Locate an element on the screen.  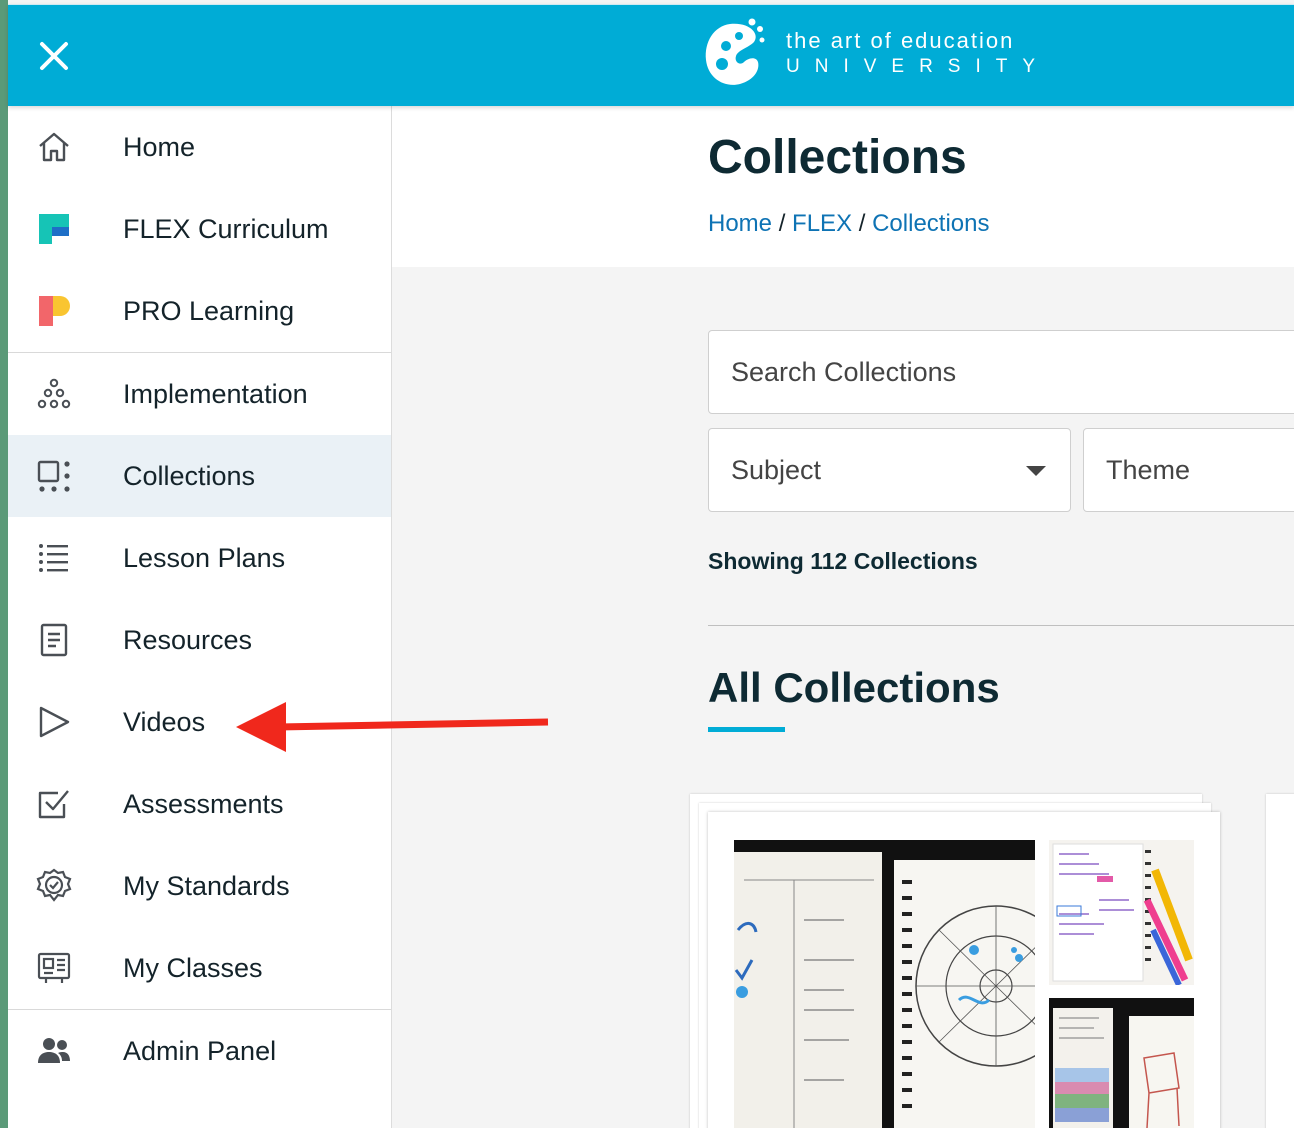
sidebar-item-label: Collections is located at coordinates (189, 475).